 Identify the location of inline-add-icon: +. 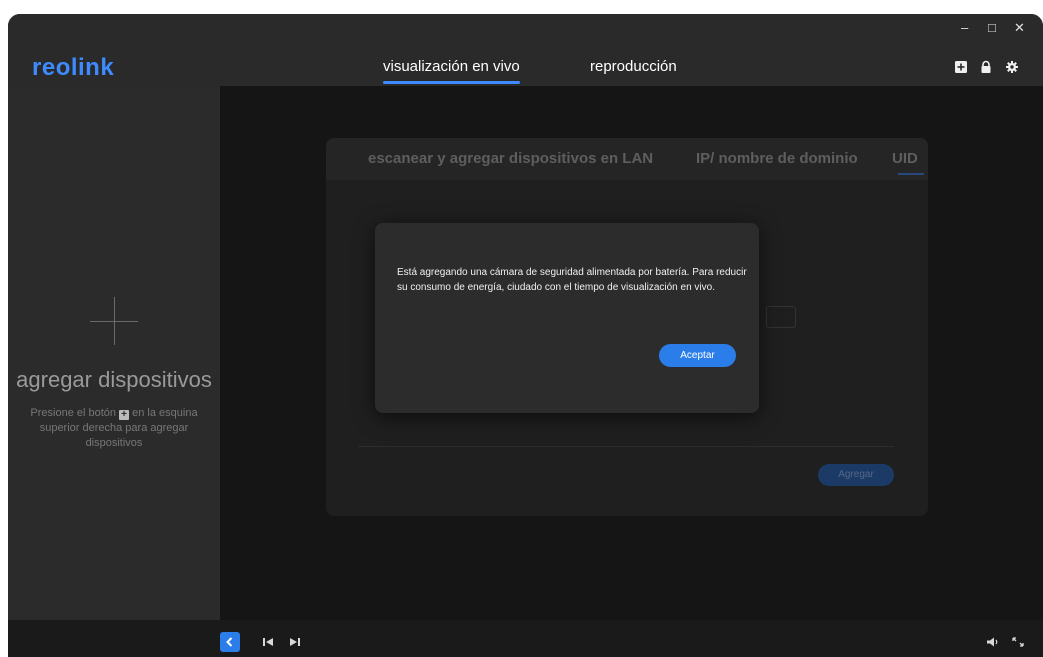
(124, 415).